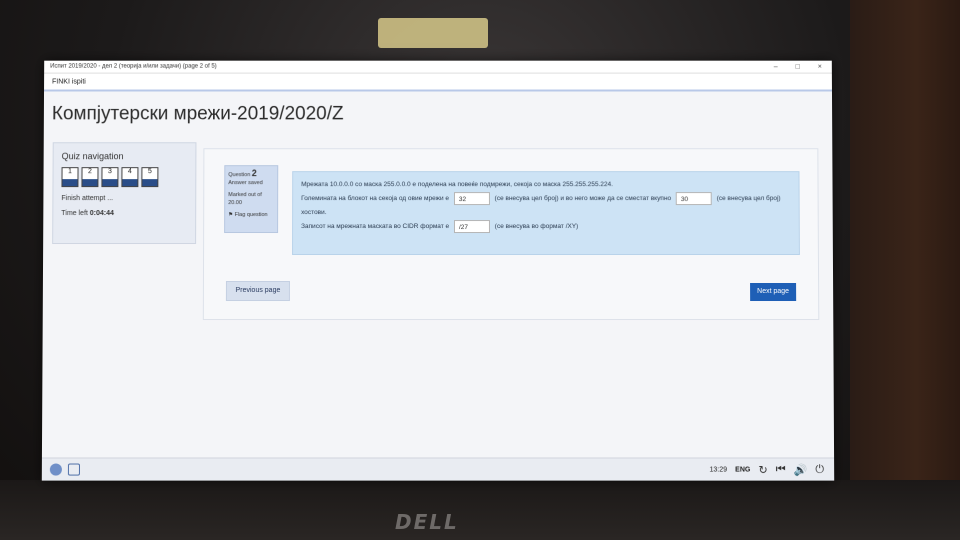 Image resolution: width=960 pixels, height=540 pixels. Describe the element at coordinates (101, 214) in the screenshot. I see `time-left-value: 0:04:44` at that location.